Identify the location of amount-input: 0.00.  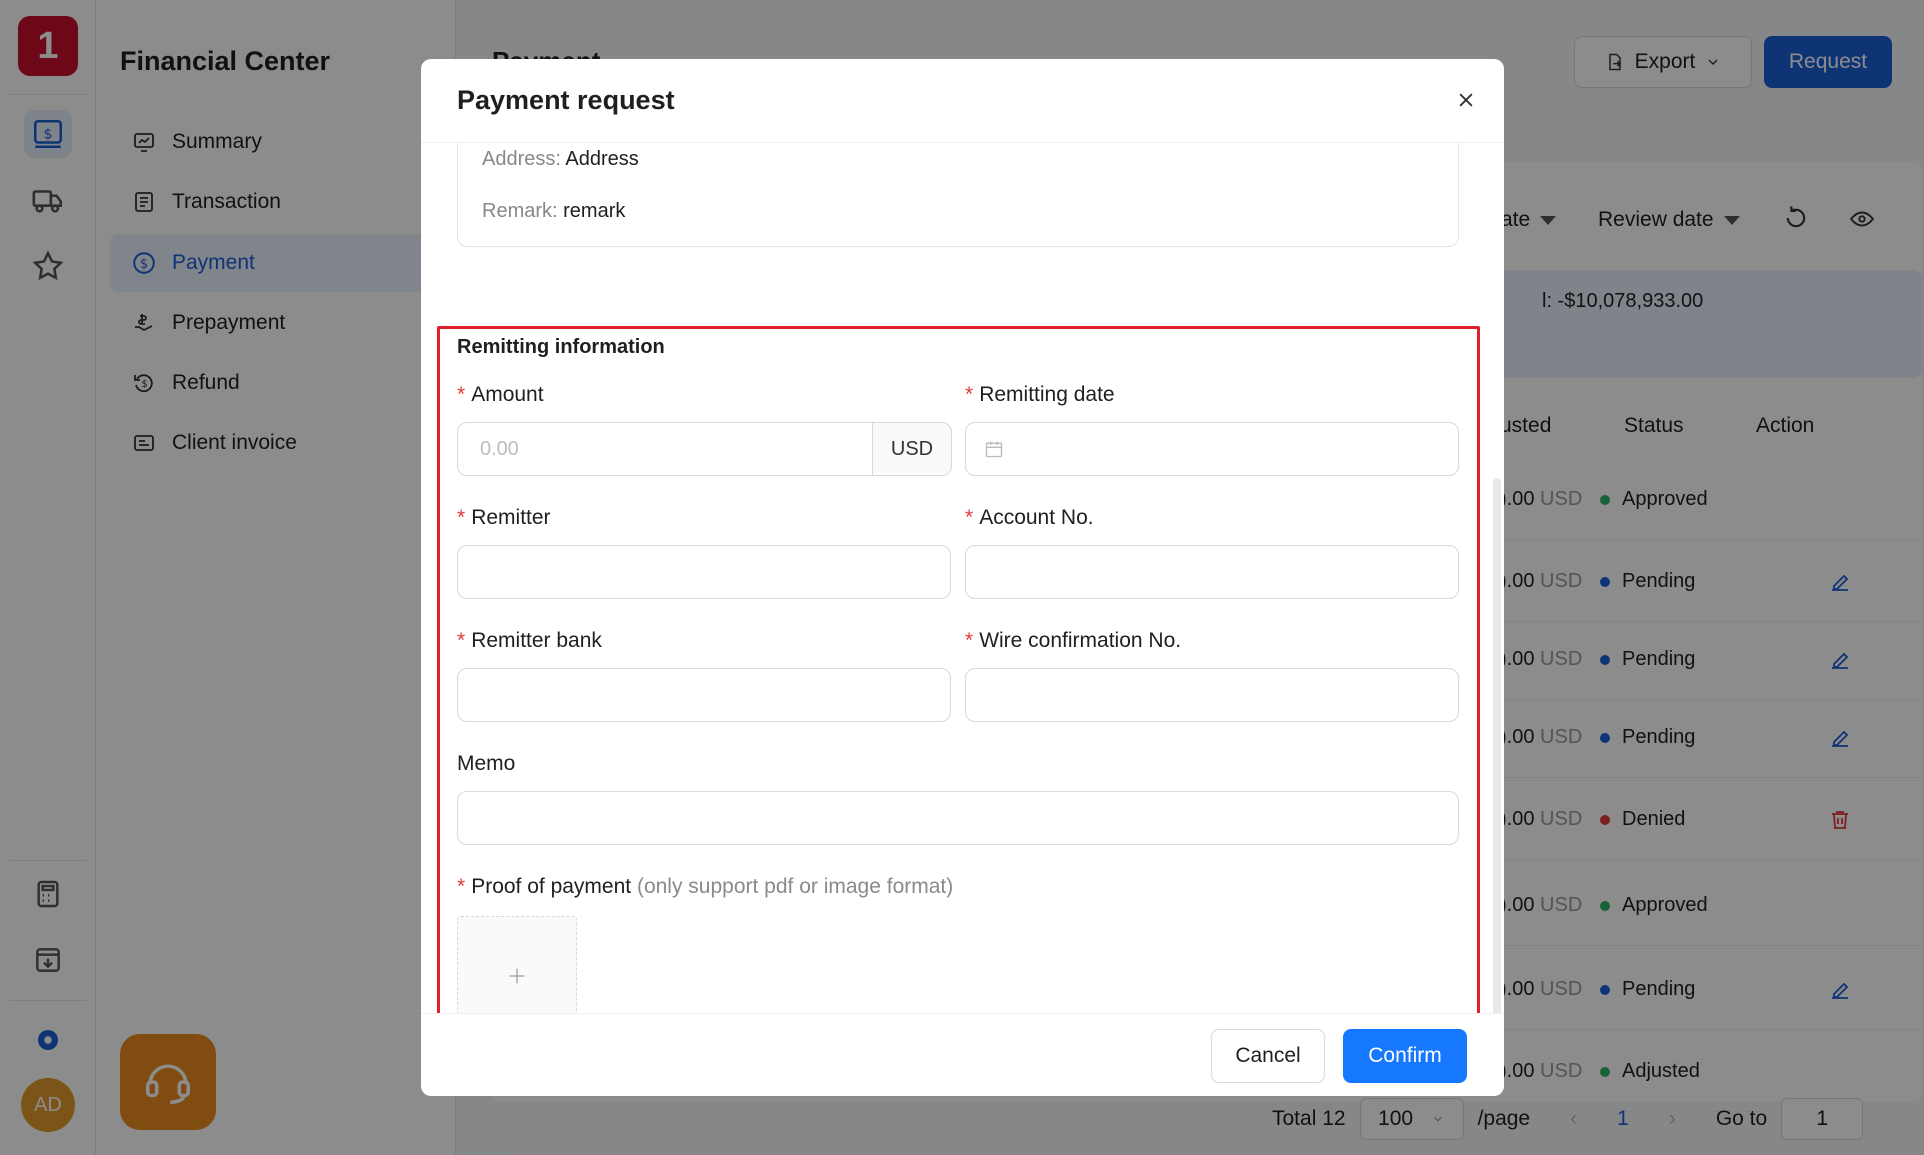
(665, 449).